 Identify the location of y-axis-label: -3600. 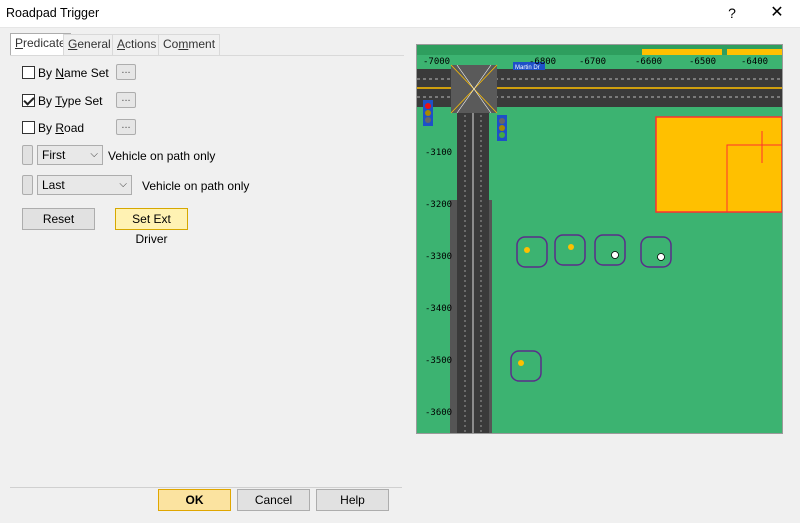
(438, 413).